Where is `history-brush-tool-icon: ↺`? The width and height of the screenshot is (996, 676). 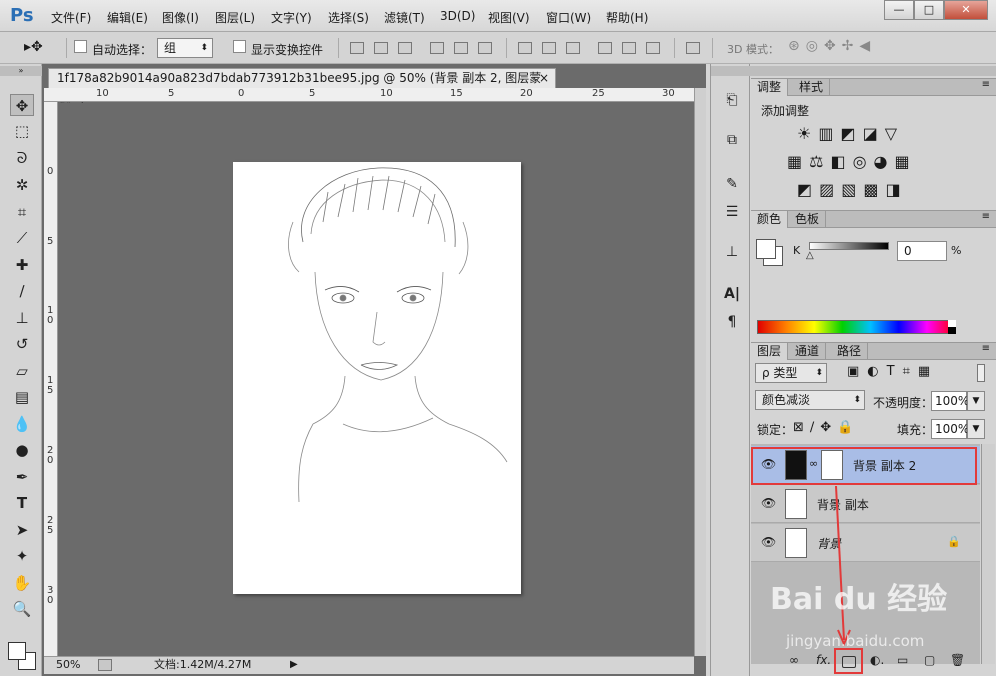 history-brush-tool-icon: ↺ is located at coordinates (22, 344).